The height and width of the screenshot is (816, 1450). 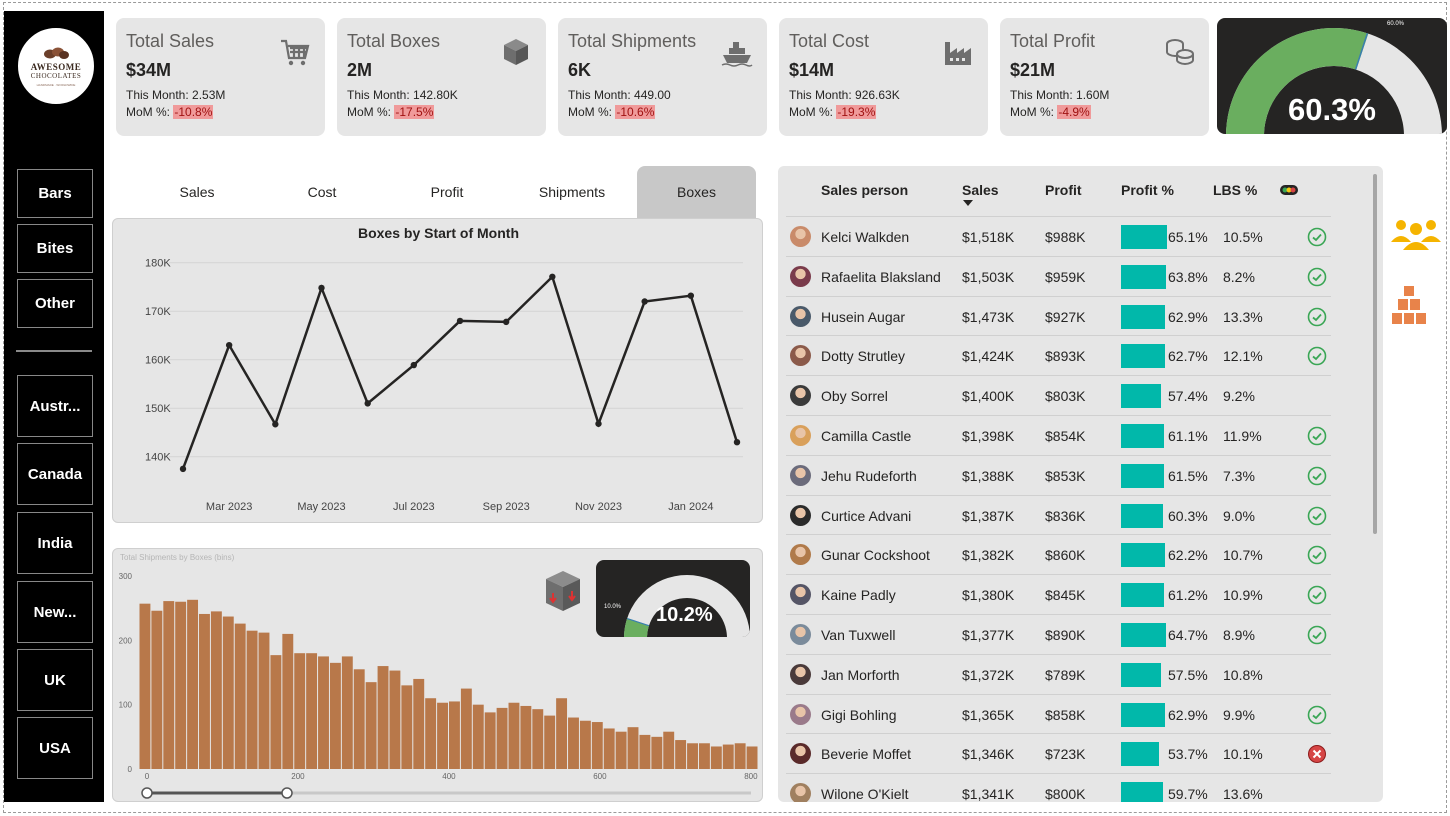 What do you see at coordinates (980, 190) in the screenshot?
I see `column-header-sales: Sales` at bounding box center [980, 190].